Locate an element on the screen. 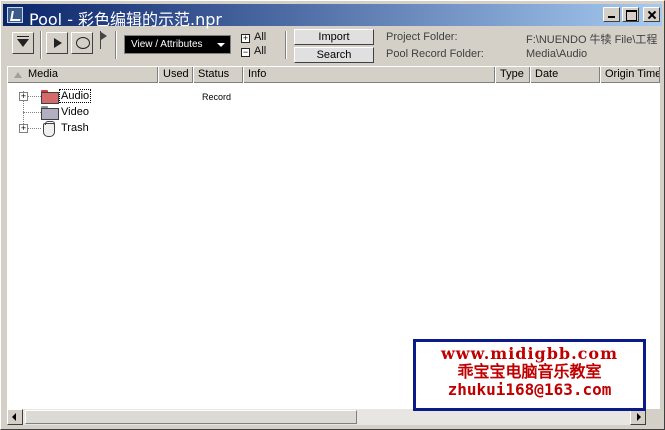  audio-folder-icon is located at coordinates (50, 97).